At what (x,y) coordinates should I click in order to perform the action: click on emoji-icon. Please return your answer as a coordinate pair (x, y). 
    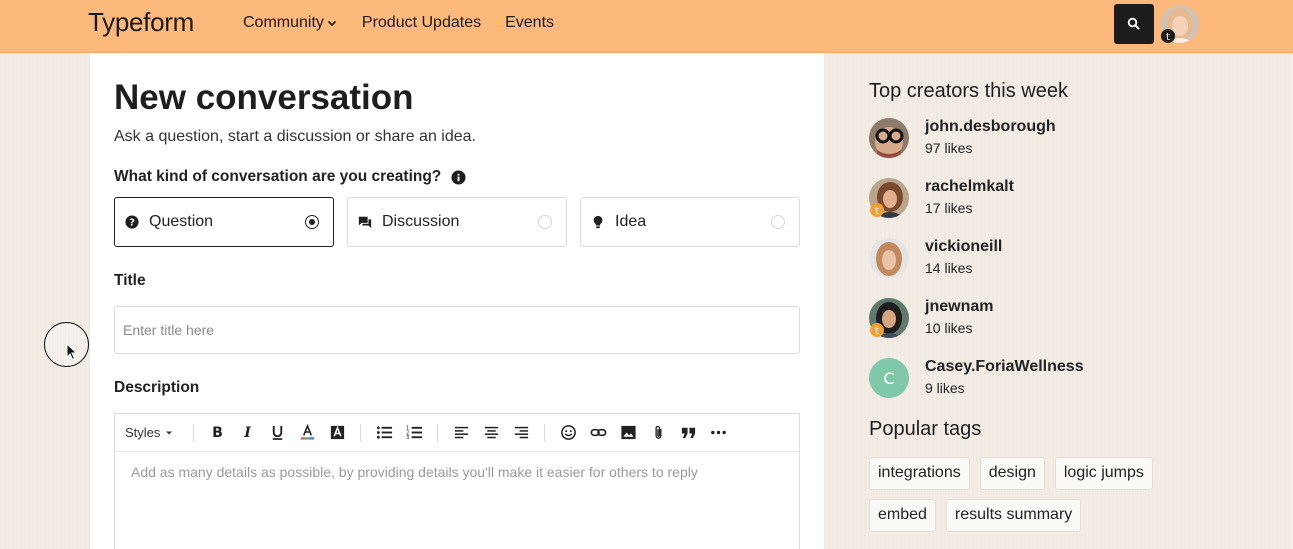
    Looking at the image, I should click on (568, 432).